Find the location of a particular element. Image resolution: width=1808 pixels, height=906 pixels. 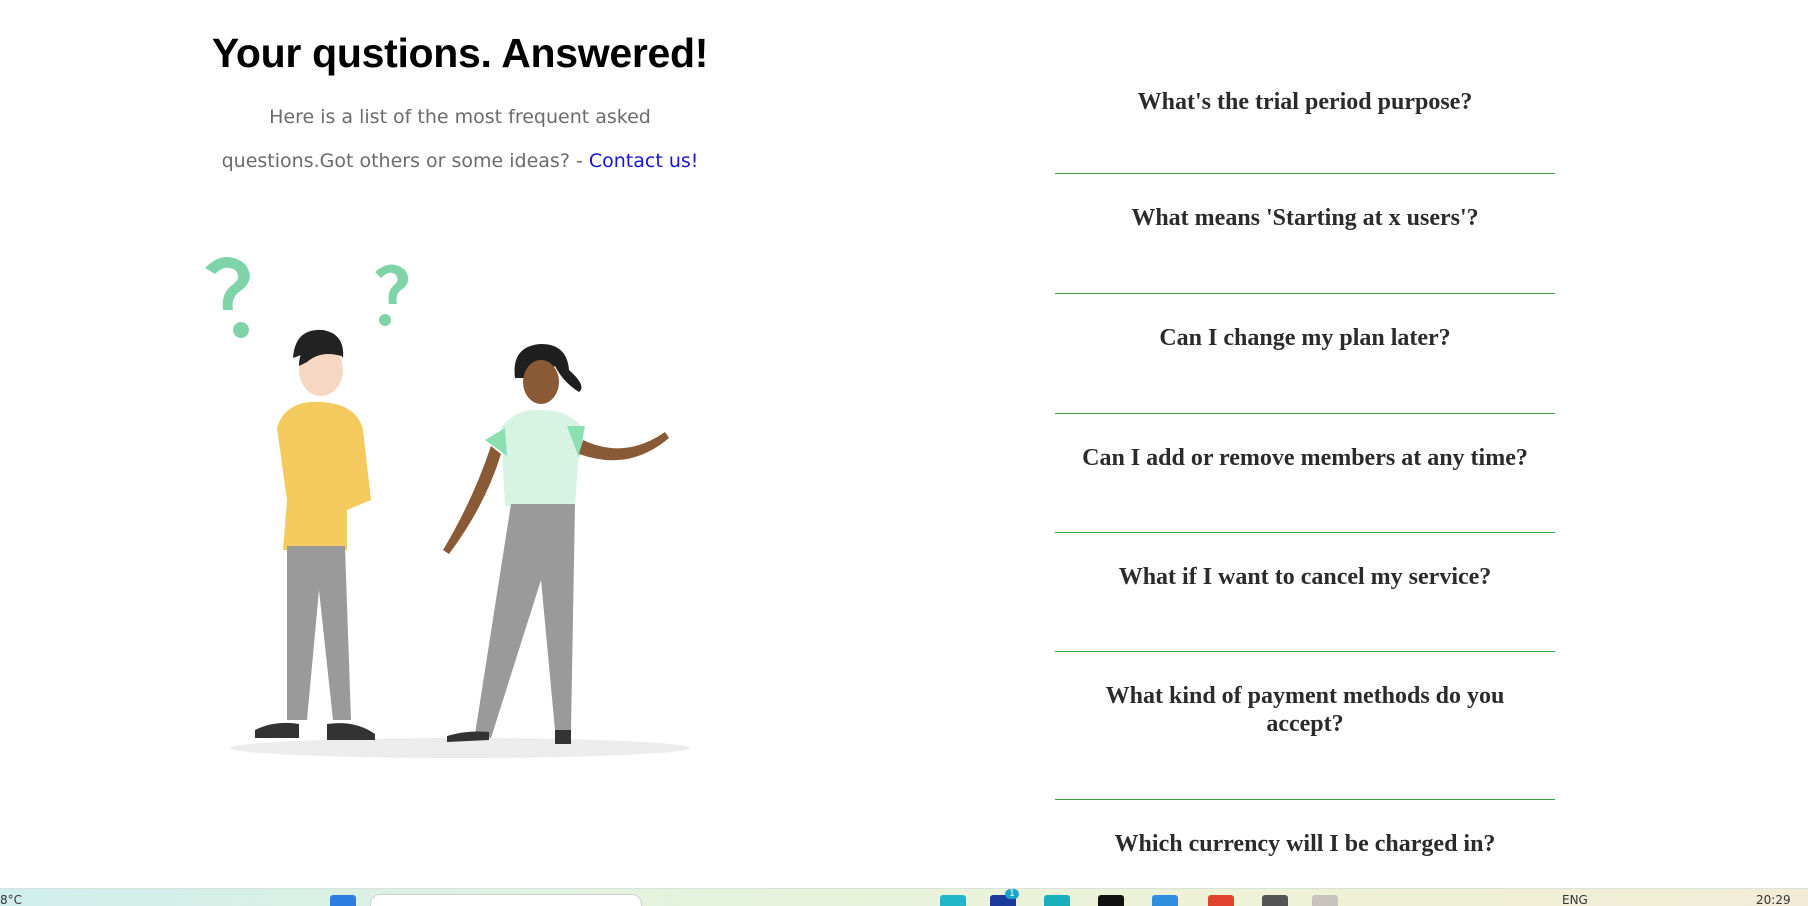

notification-badge: 1 is located at coordinates (1012, 894).